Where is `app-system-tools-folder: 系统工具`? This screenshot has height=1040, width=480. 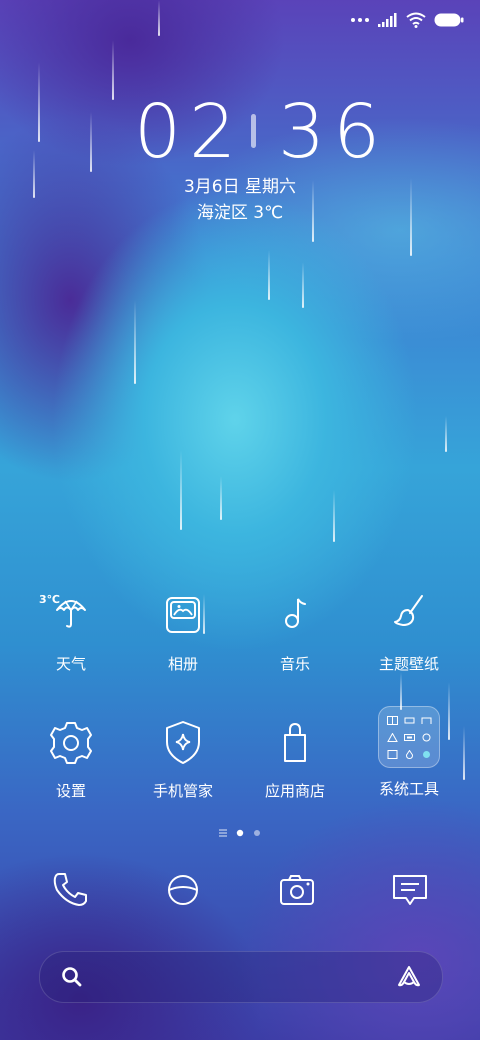 app-system-tools-folder: 系统工具 is located at coordinates (409, 752).